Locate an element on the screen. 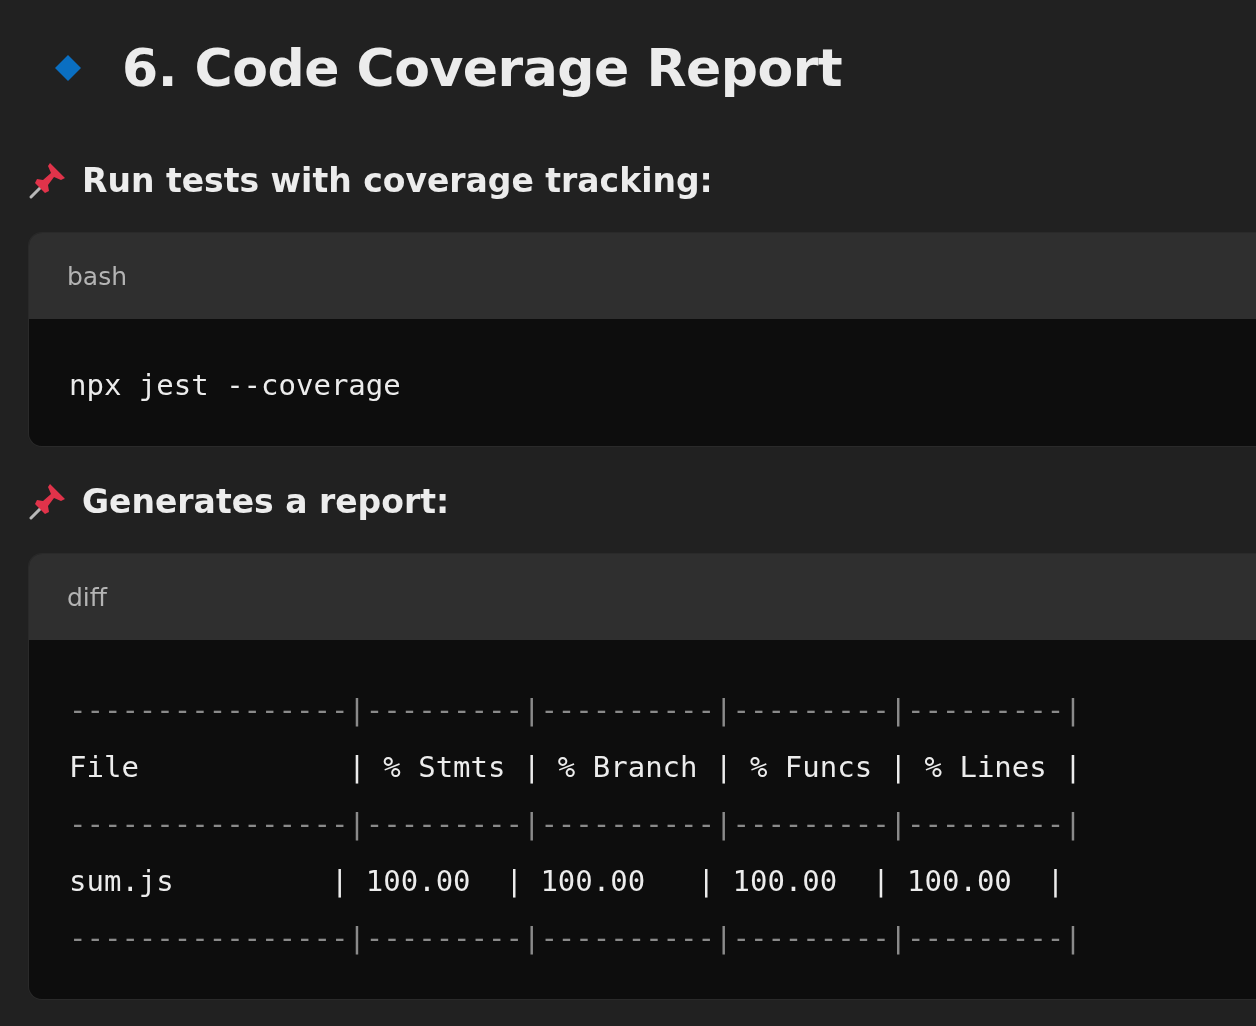  step-heading: Run tests with coverage tracking: is located at coordinates (397, 180).